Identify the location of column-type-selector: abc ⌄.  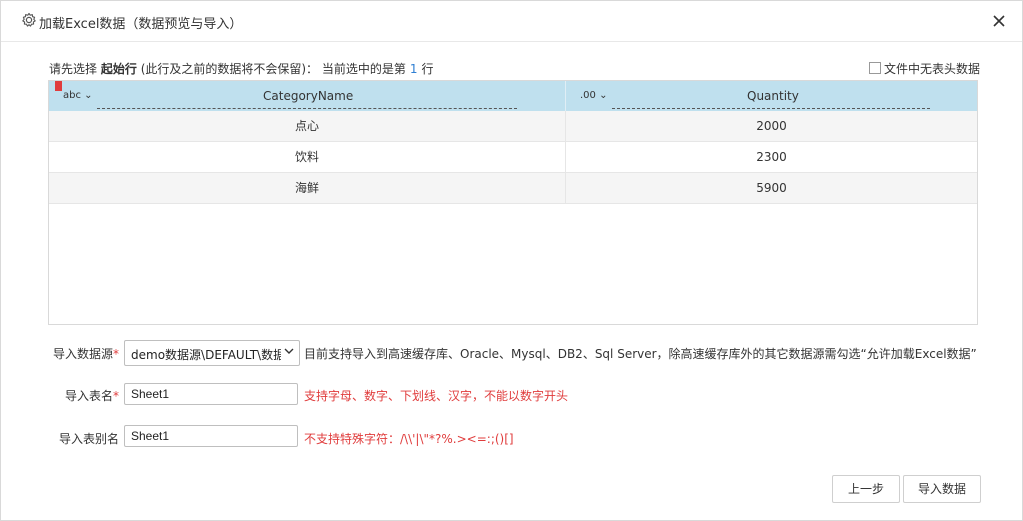
(78, 95).